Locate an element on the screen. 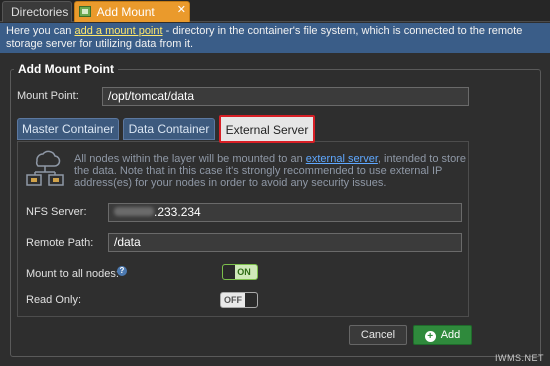 This screenshot has width=550, height=366. fieldset-legend: Add Mount Point is located at coordinates (66, 69).